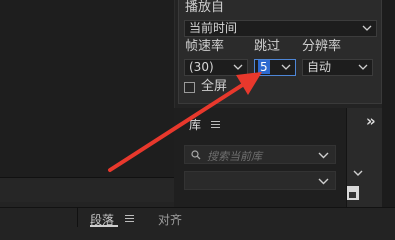 This screenshot has height=240, width=395. I want to click on window-right-edge, so click(388, 113).